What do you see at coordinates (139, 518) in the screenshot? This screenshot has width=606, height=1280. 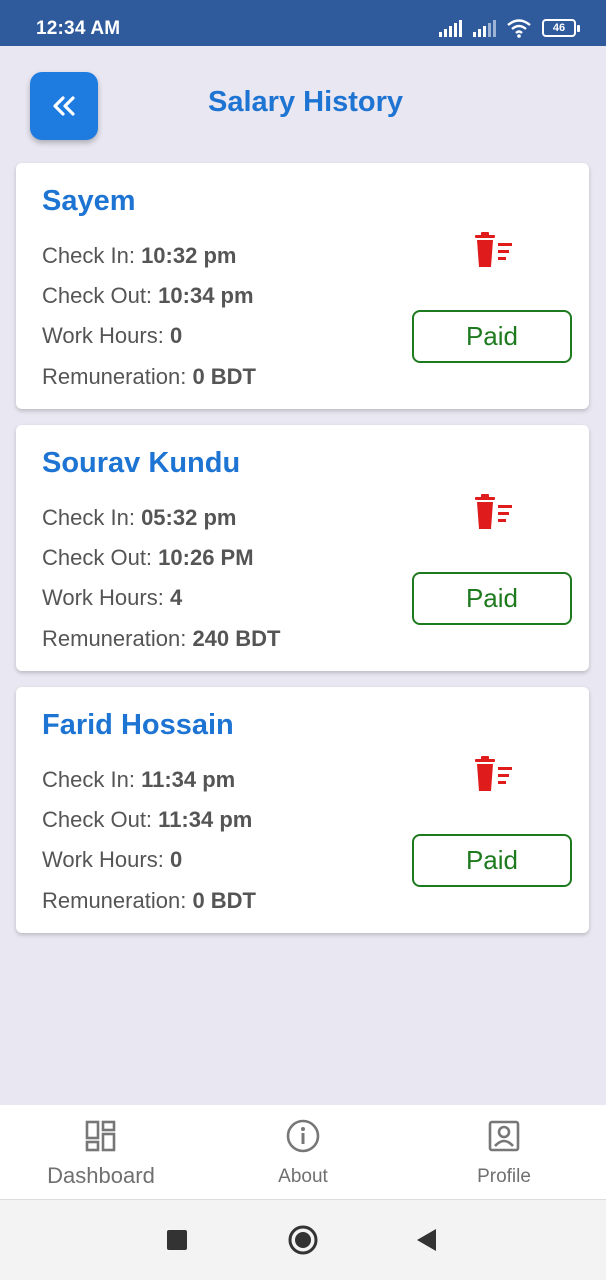 I see `check-in-row: Check In: 05:32 pm` at bounding box center [139, 518].